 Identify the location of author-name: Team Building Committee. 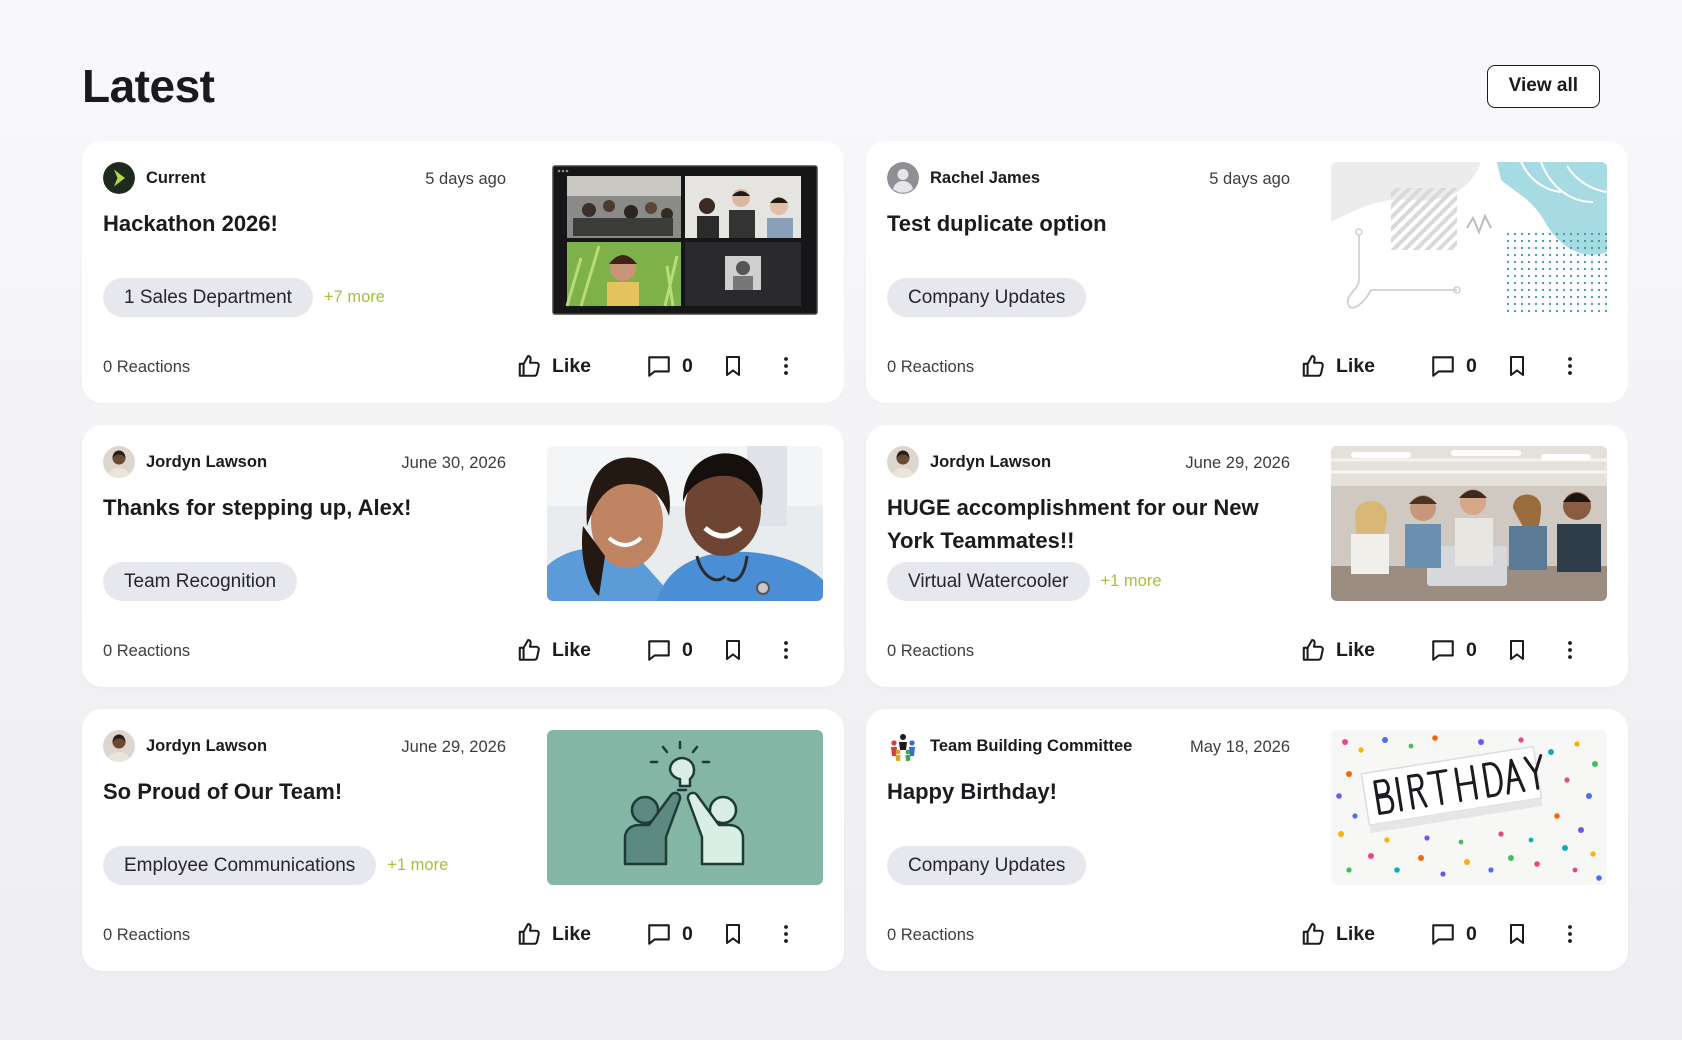
(1031, 745).